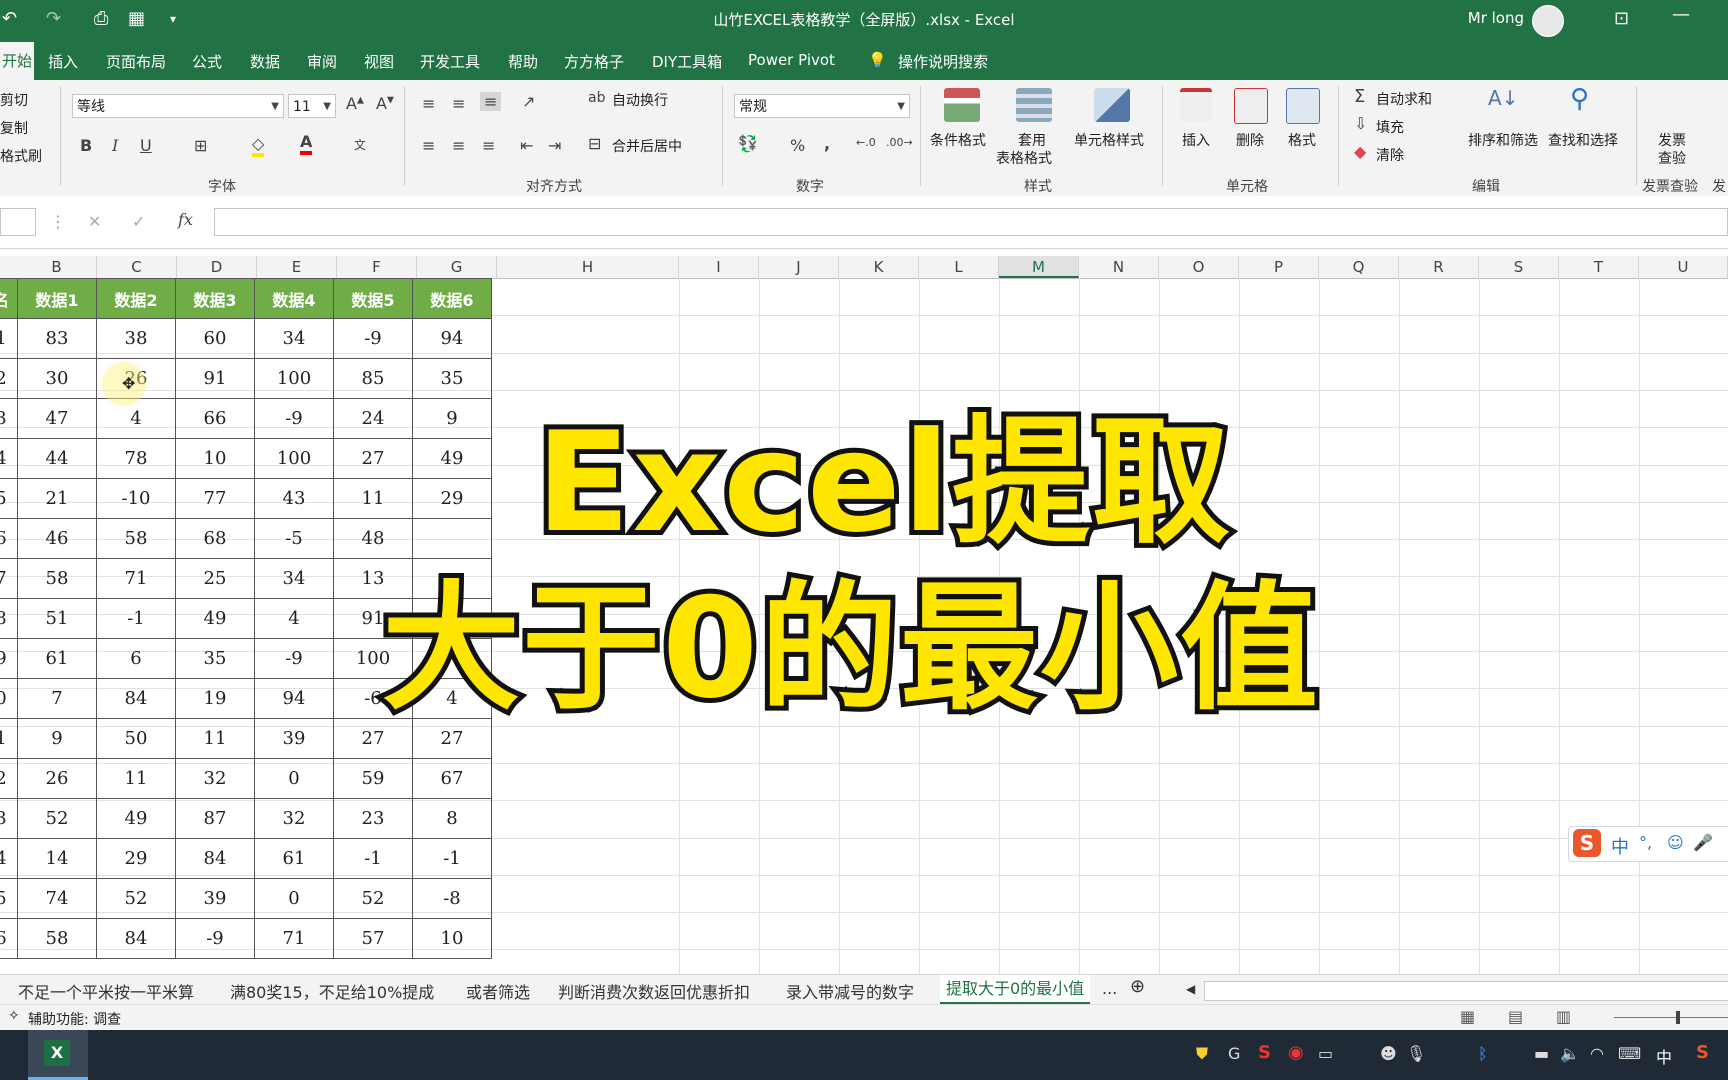 The image size is (1728, 1080). What do you see at coordinates (654, 991) in the screenshot?
I see `sheet-tab-4: 判断消费次数返回优惠折扣` at bounding box center [654, 991].